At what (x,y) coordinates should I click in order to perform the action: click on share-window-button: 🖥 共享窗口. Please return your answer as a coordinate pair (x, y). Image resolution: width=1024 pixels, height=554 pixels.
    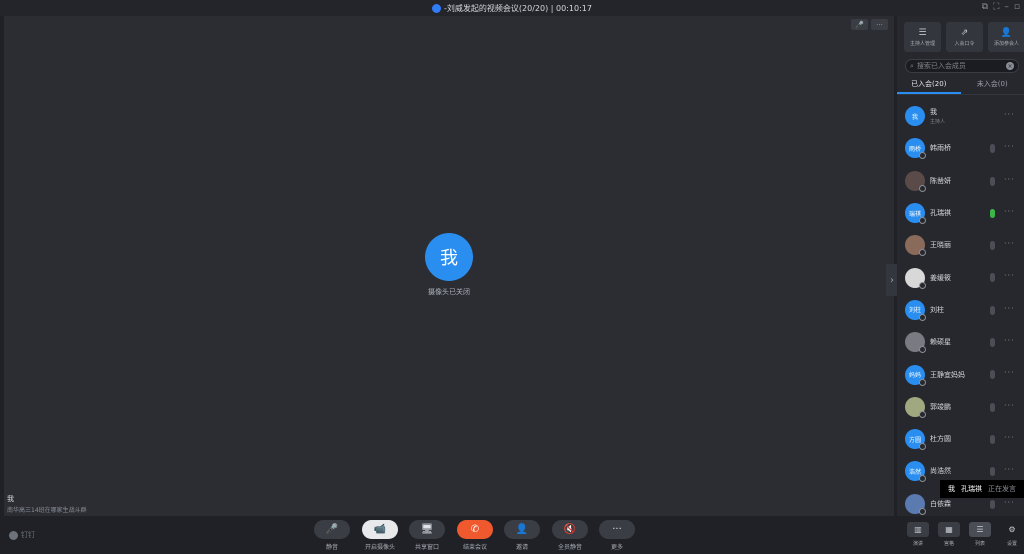
    Looking at the image, I should click on (427, 535).